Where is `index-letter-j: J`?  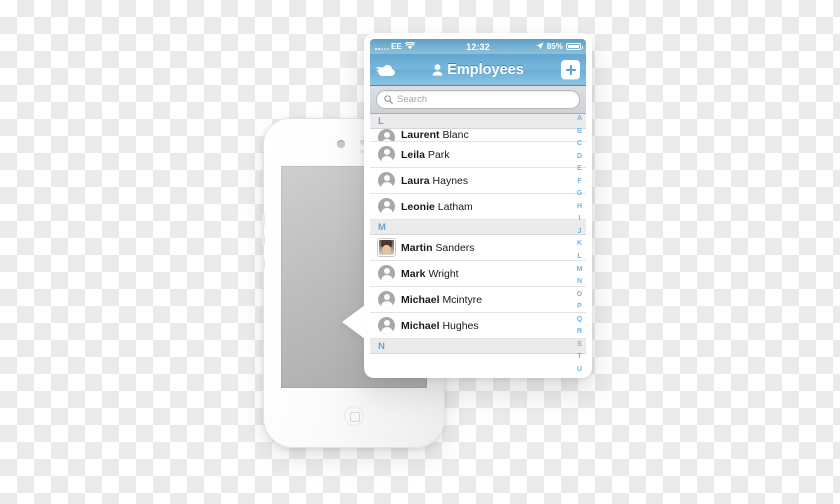
index-letter-j: J is located at coordinates (580, 231).